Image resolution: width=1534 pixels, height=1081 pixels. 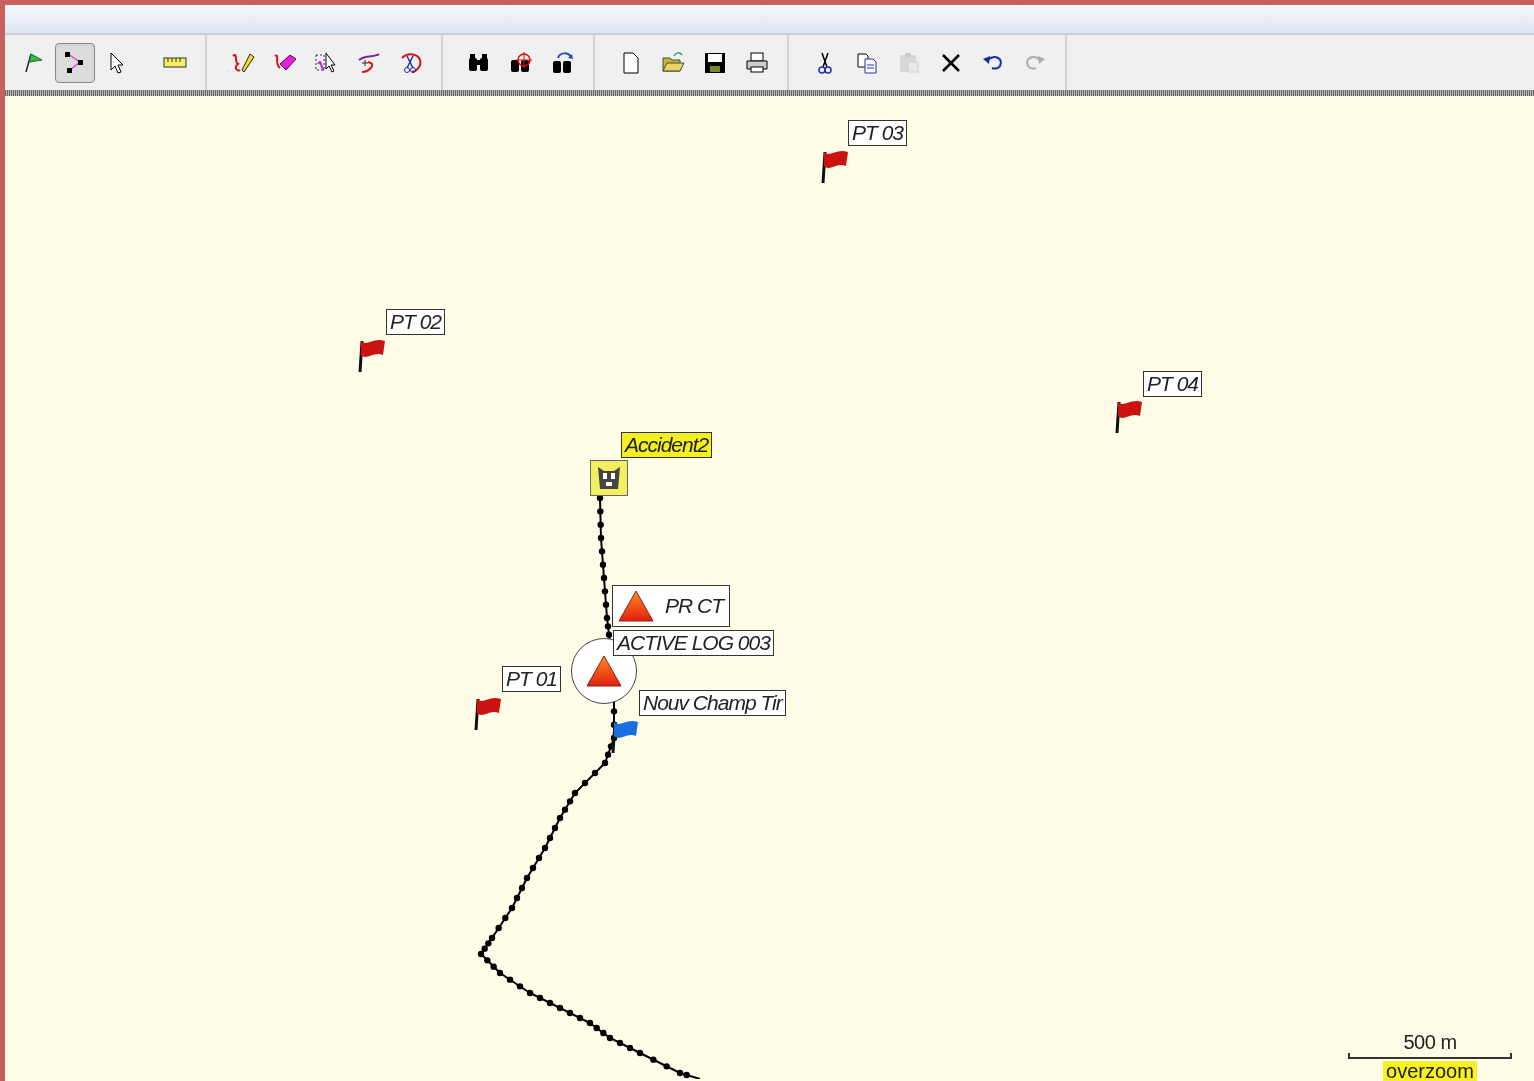 What do you see at coordinates (1430, 1071) in the screenshot?
I see `overzoom-label: overzoom` at bounding box center [1430, 1071].